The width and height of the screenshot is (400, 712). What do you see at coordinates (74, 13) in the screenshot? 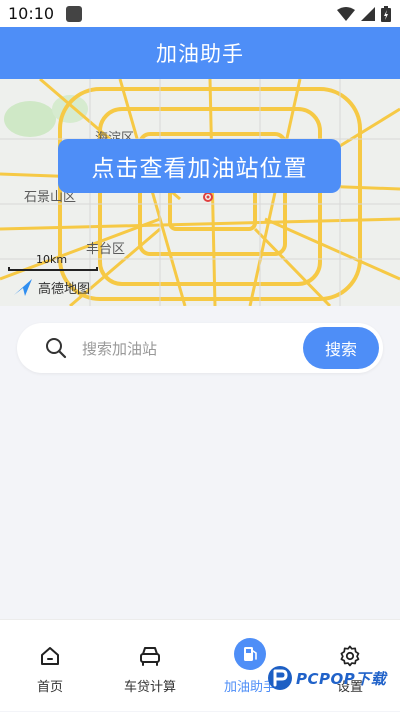
I see `notification-icon` at bounding box center [74, 13].